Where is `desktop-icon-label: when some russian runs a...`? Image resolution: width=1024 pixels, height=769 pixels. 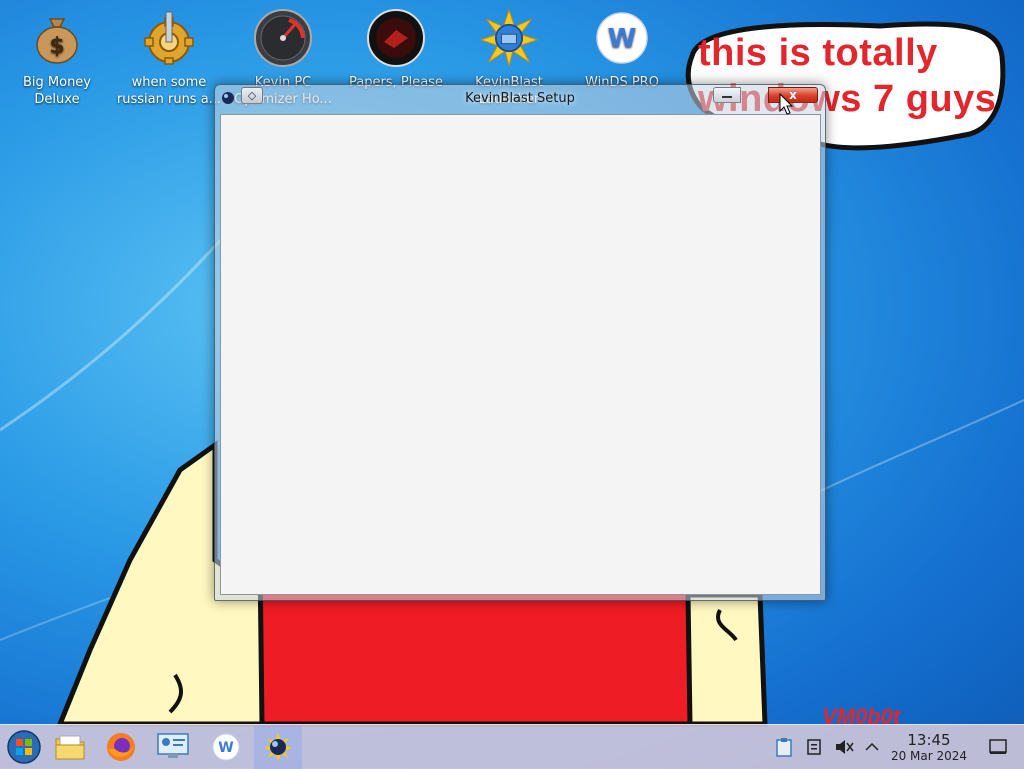 desktop-icon-label: when some russian runs a... is located at coordinates (169, 91).